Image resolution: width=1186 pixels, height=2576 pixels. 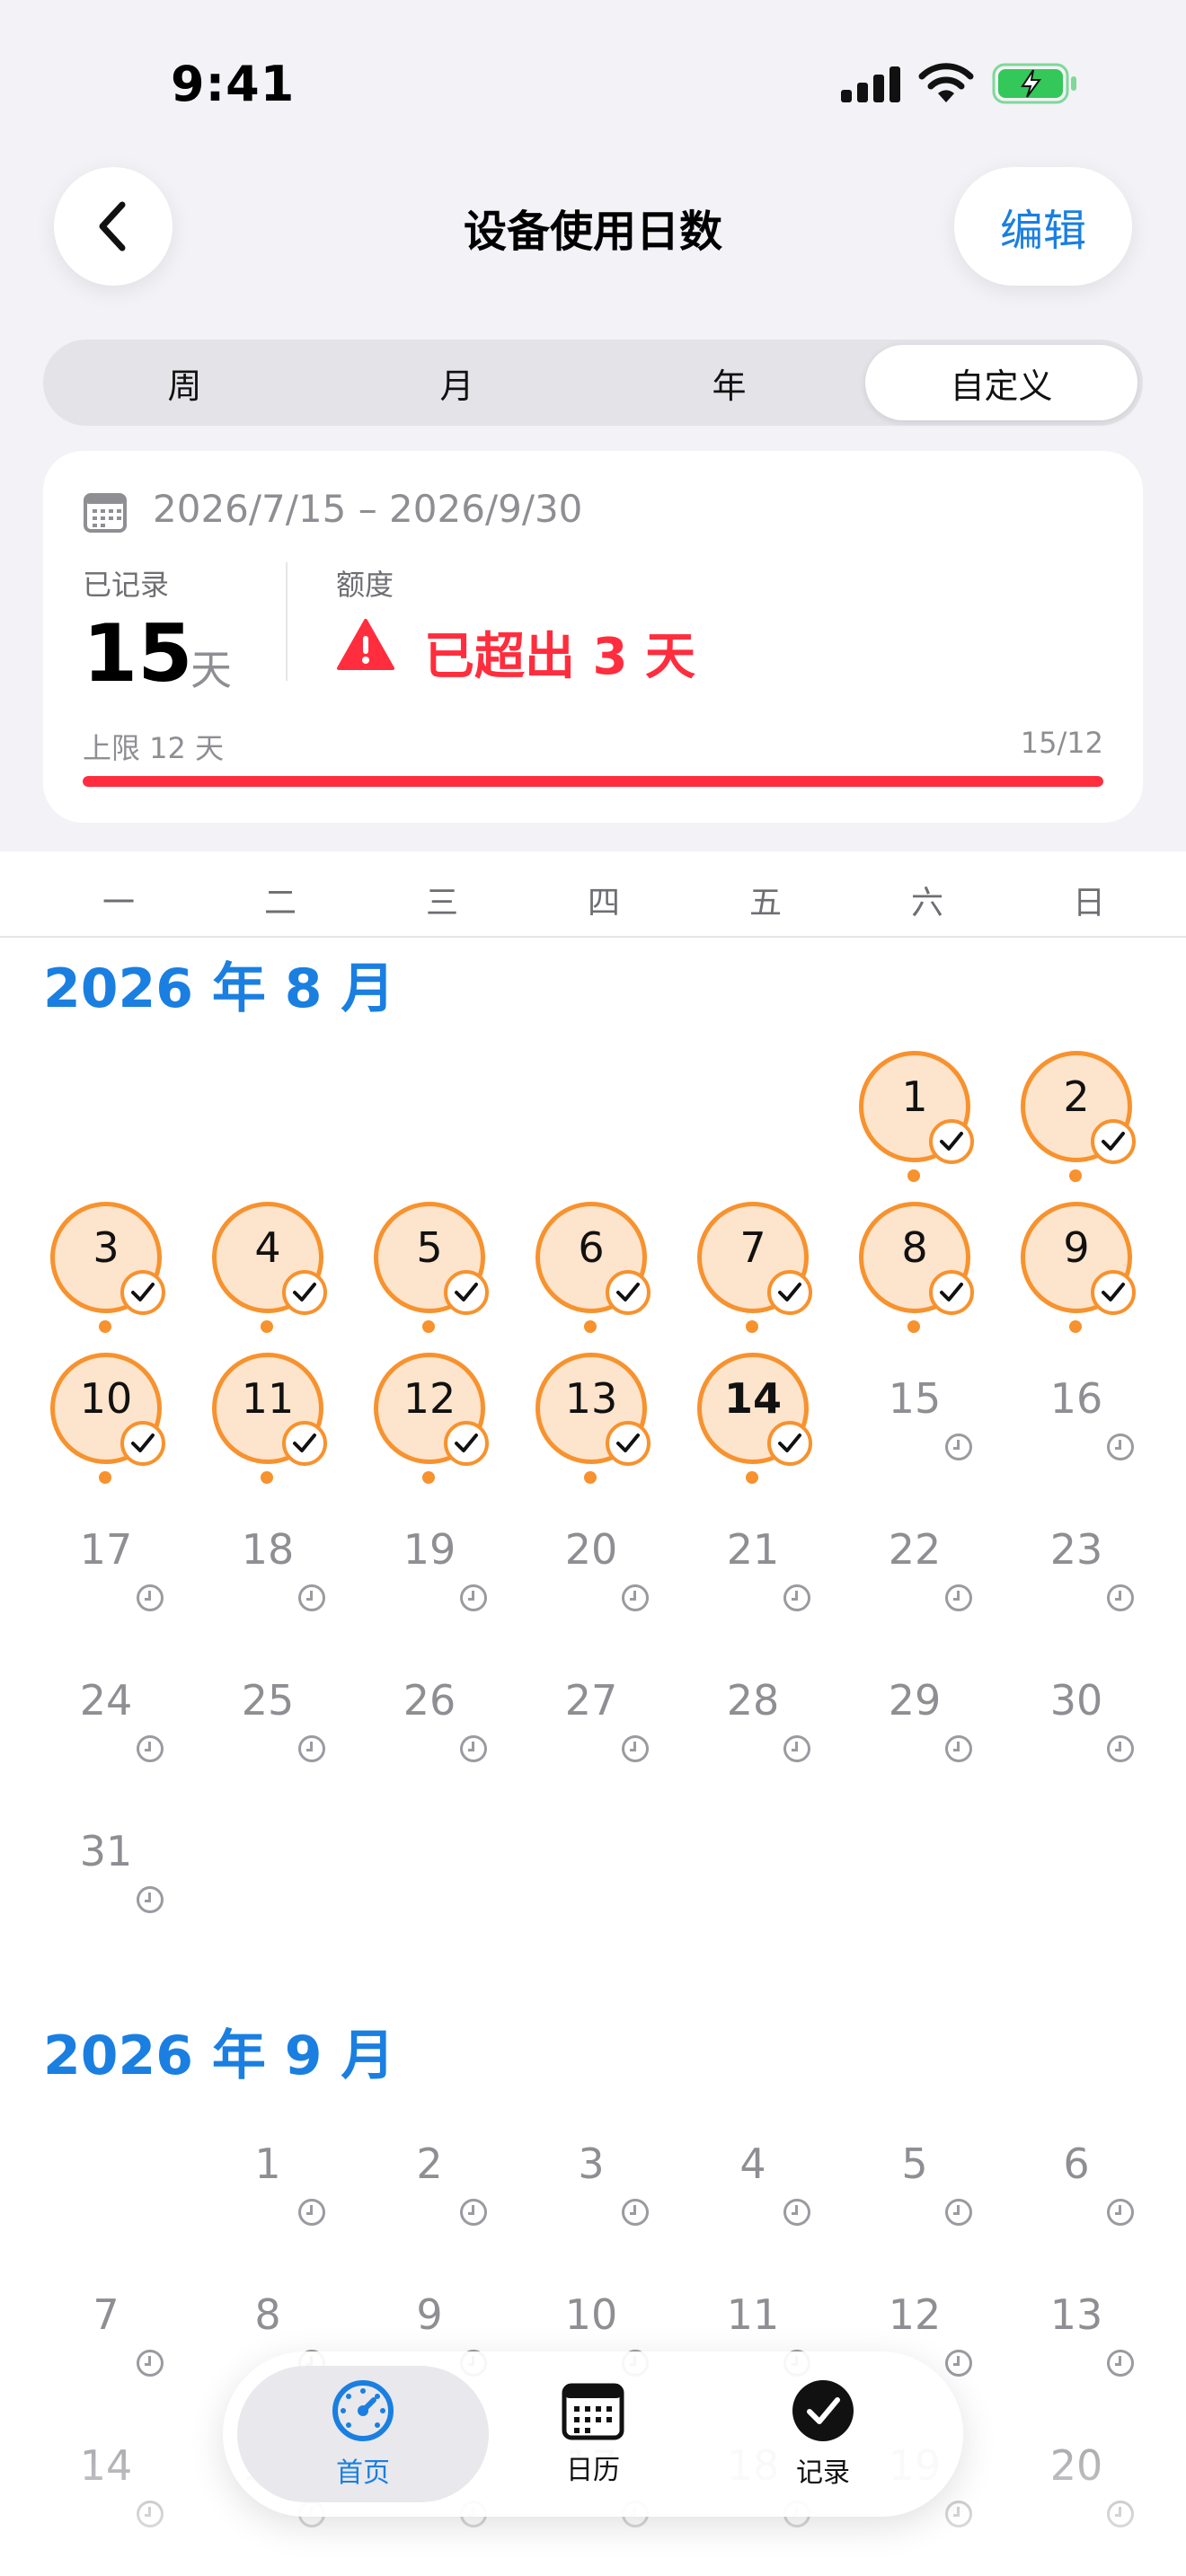 I want to click on weekday-label: 一, so click(x=118, y=903).